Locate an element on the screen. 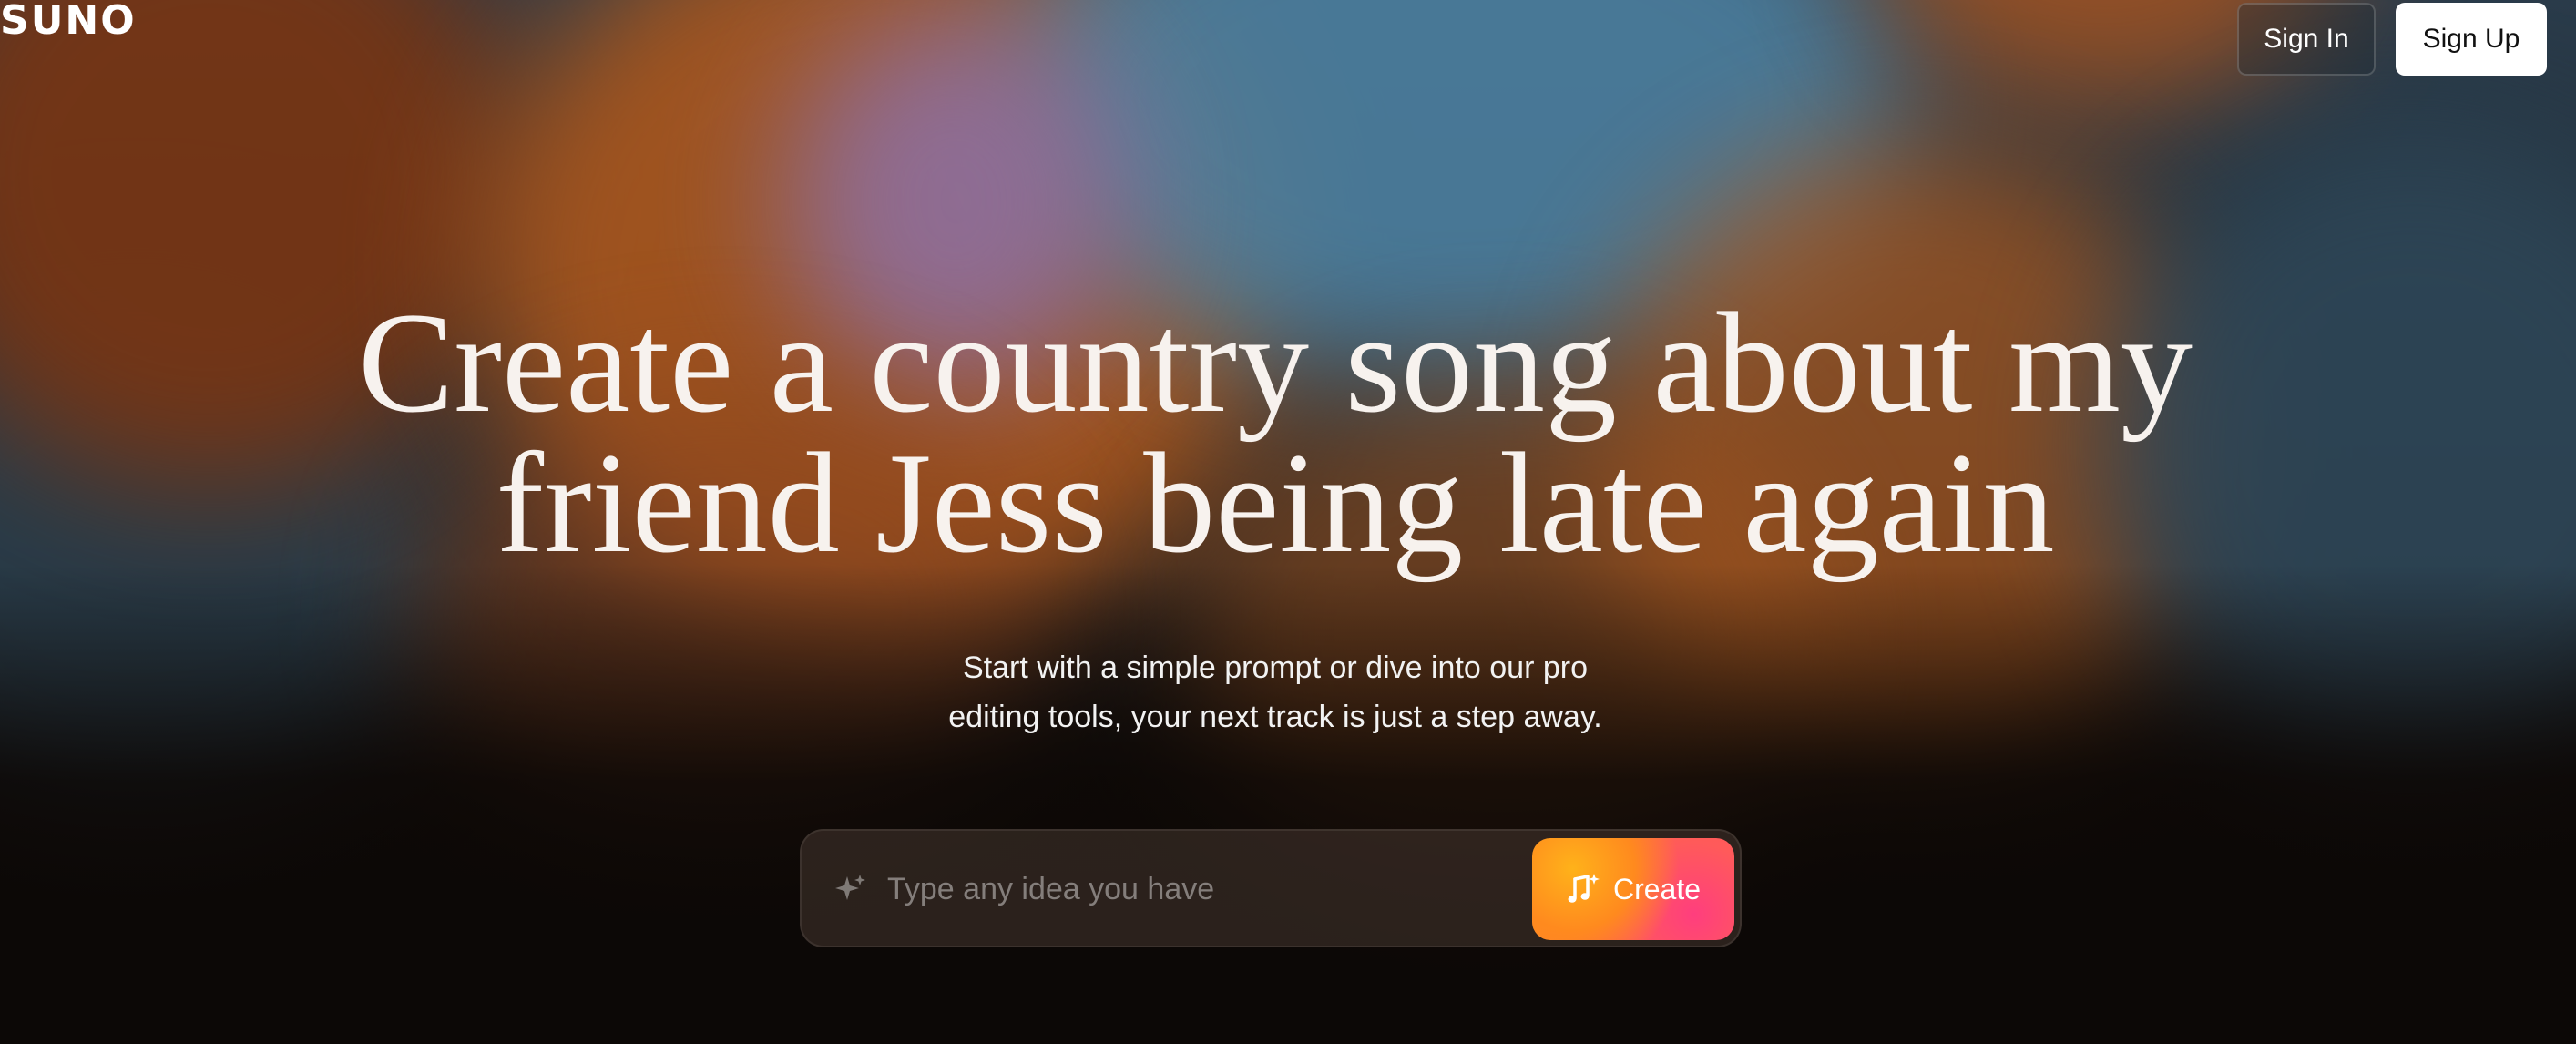 The image size is (2576, 1044). prompt-bar: Create is located at coordinates (1271, 888).